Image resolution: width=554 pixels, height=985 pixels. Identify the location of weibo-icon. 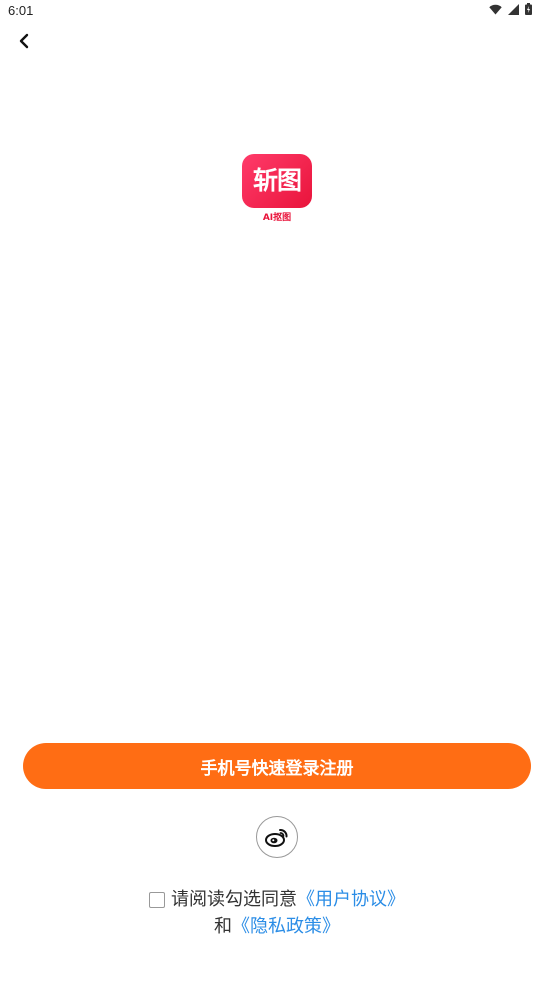
(276, 838).